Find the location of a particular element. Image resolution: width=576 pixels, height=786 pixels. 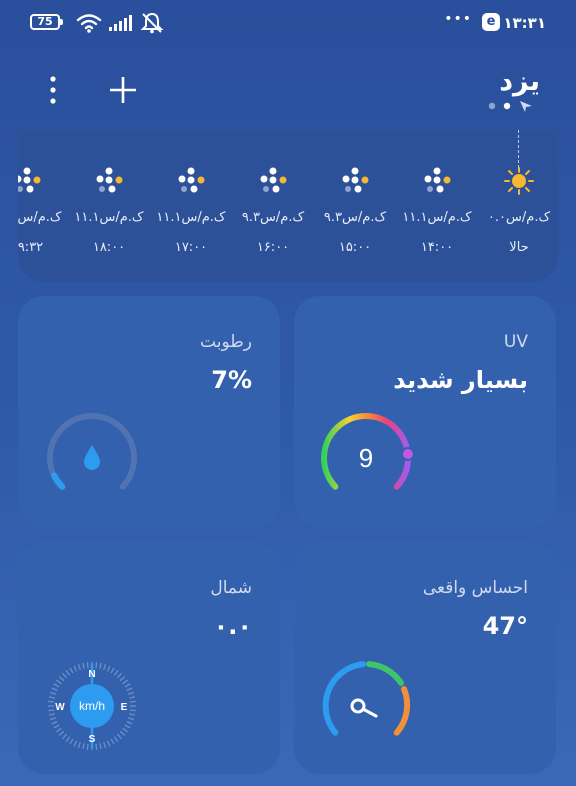

humidity-value: 7% is located at coordinates (231, 380).